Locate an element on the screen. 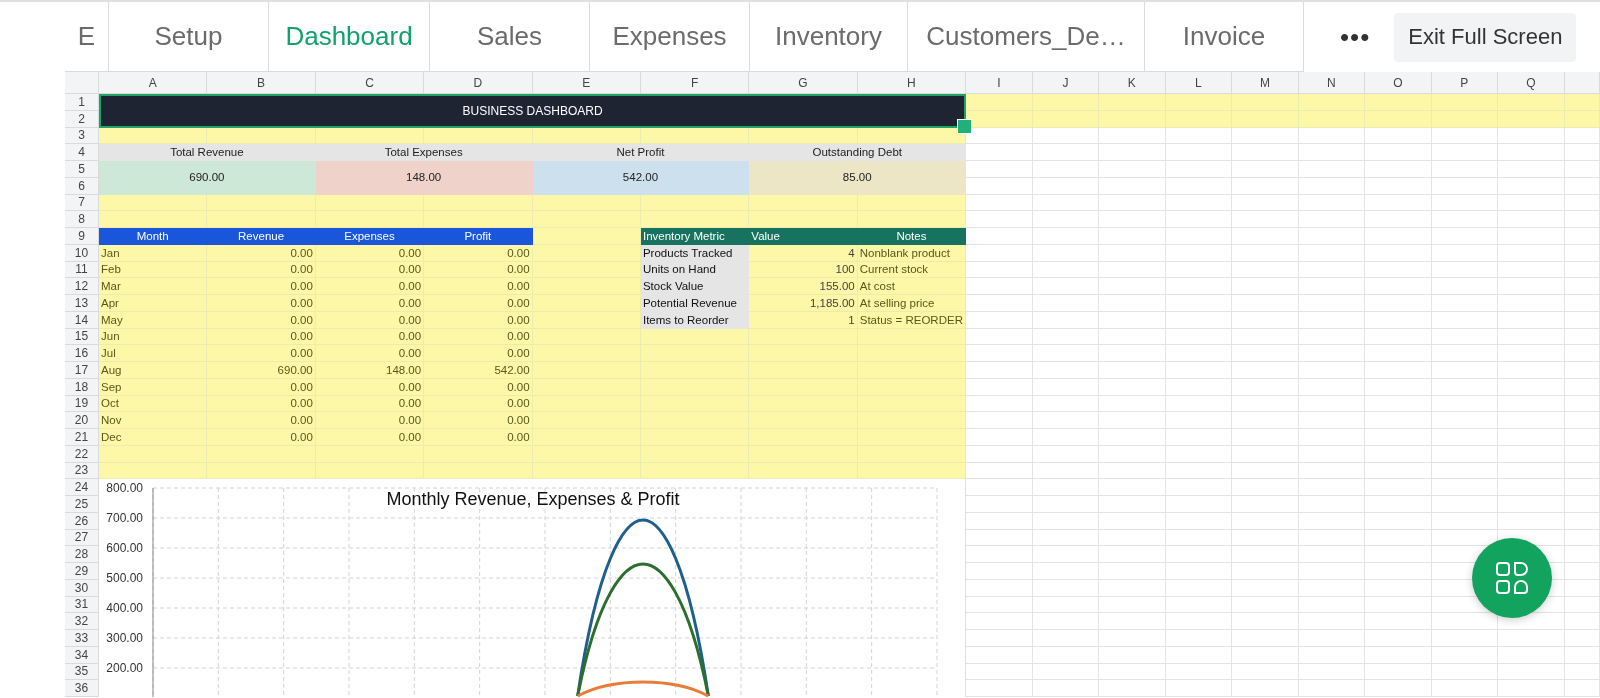 This screenshot has width=1600, height=698. column-header: I is located at coordinates (999, 83).